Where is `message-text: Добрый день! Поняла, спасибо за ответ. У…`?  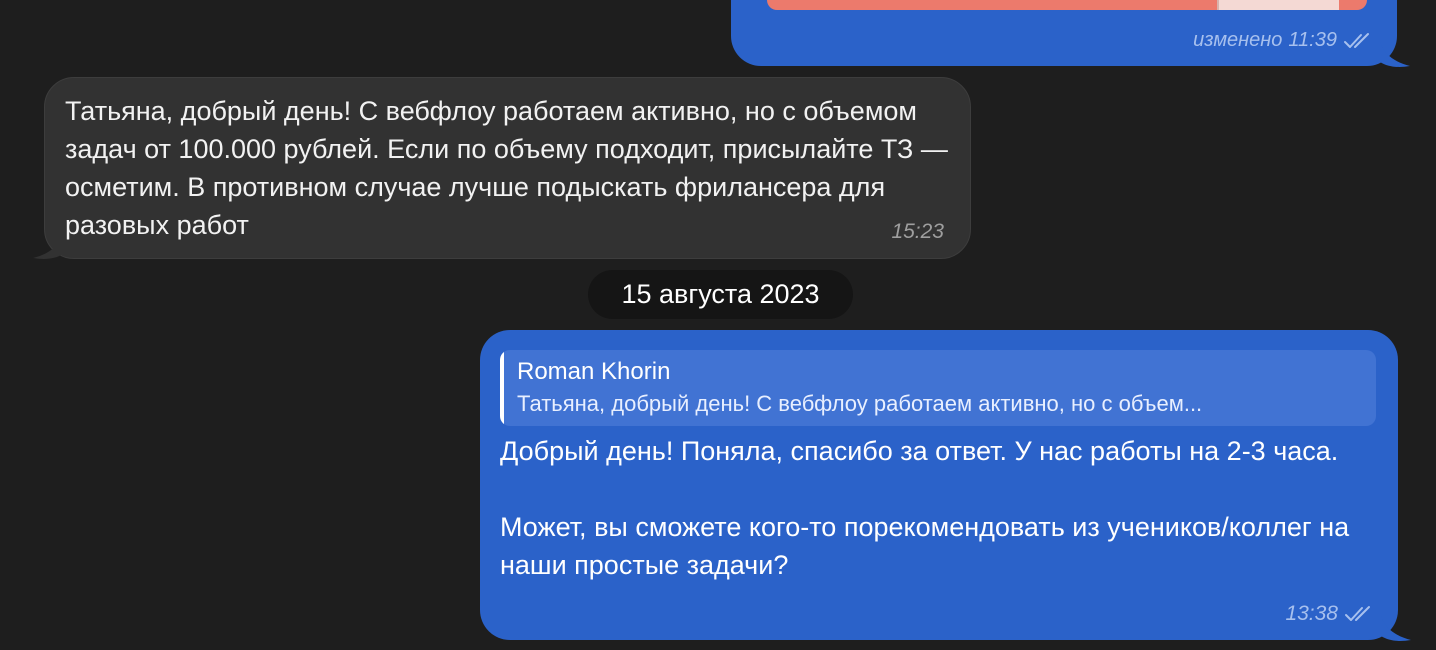 message-text: Добрый день! Поняла, спасибо за ответ. У… is located at coordinates (919, 451).